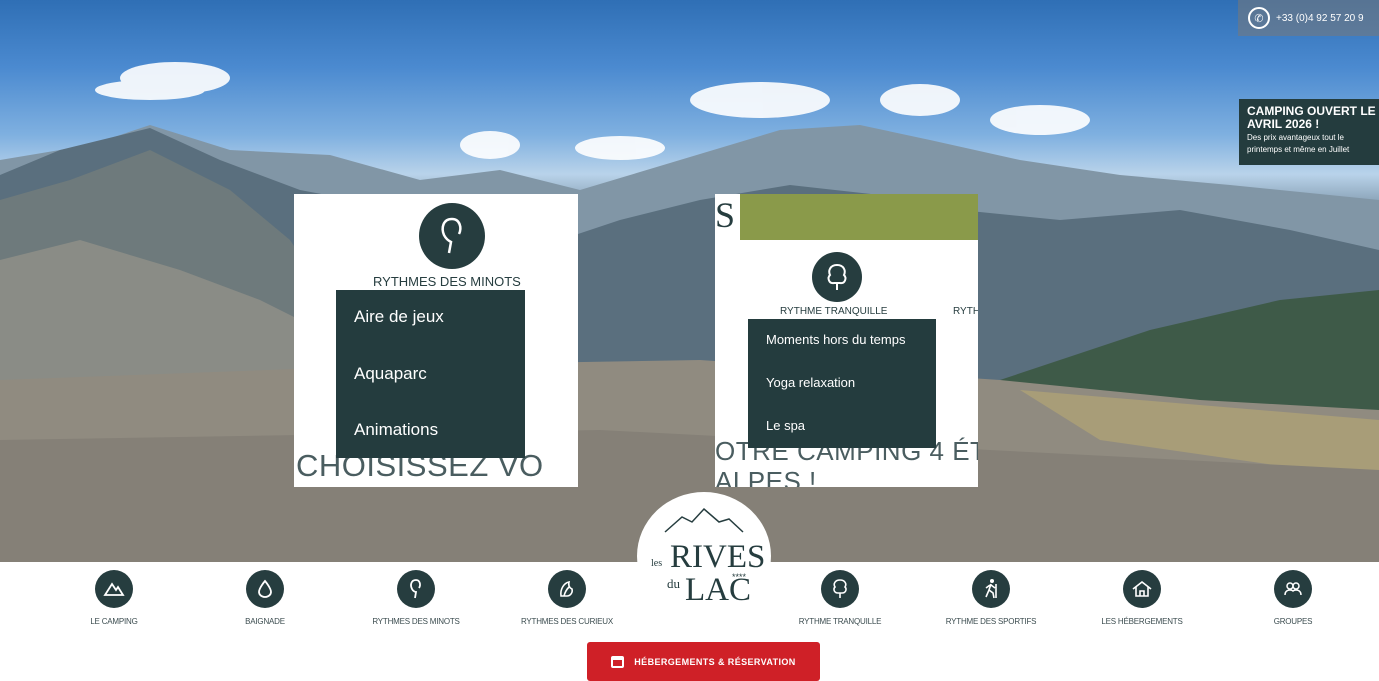 This screenshot has width=1379, height=681. I want to click on phone-icon: ✆, so click(1259, 18).